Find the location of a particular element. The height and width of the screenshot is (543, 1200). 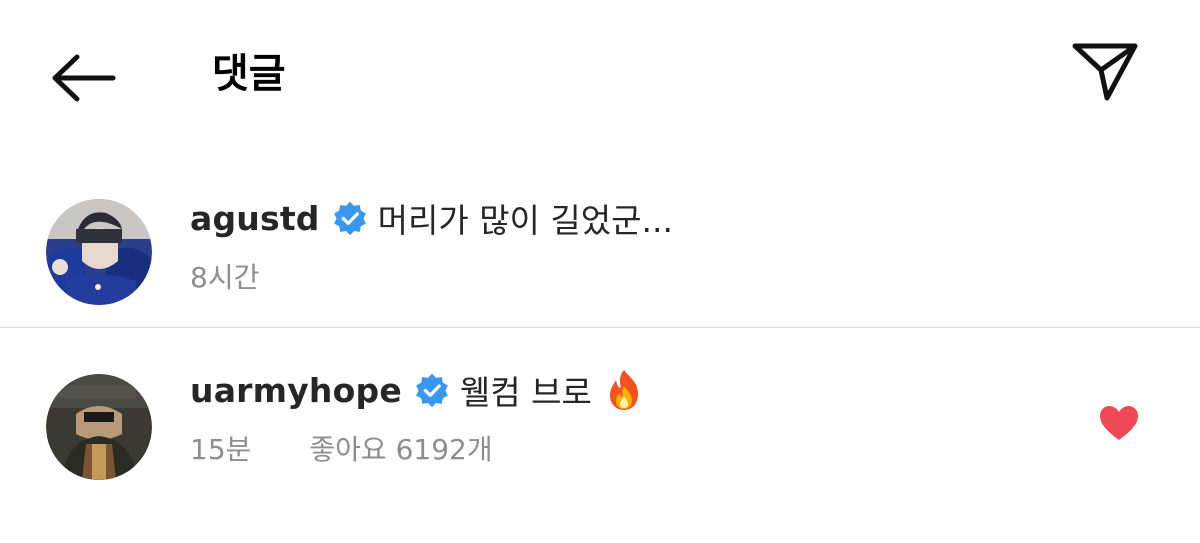

likes-count: 좋아요 6192개 is located at coordinates (400, 448).